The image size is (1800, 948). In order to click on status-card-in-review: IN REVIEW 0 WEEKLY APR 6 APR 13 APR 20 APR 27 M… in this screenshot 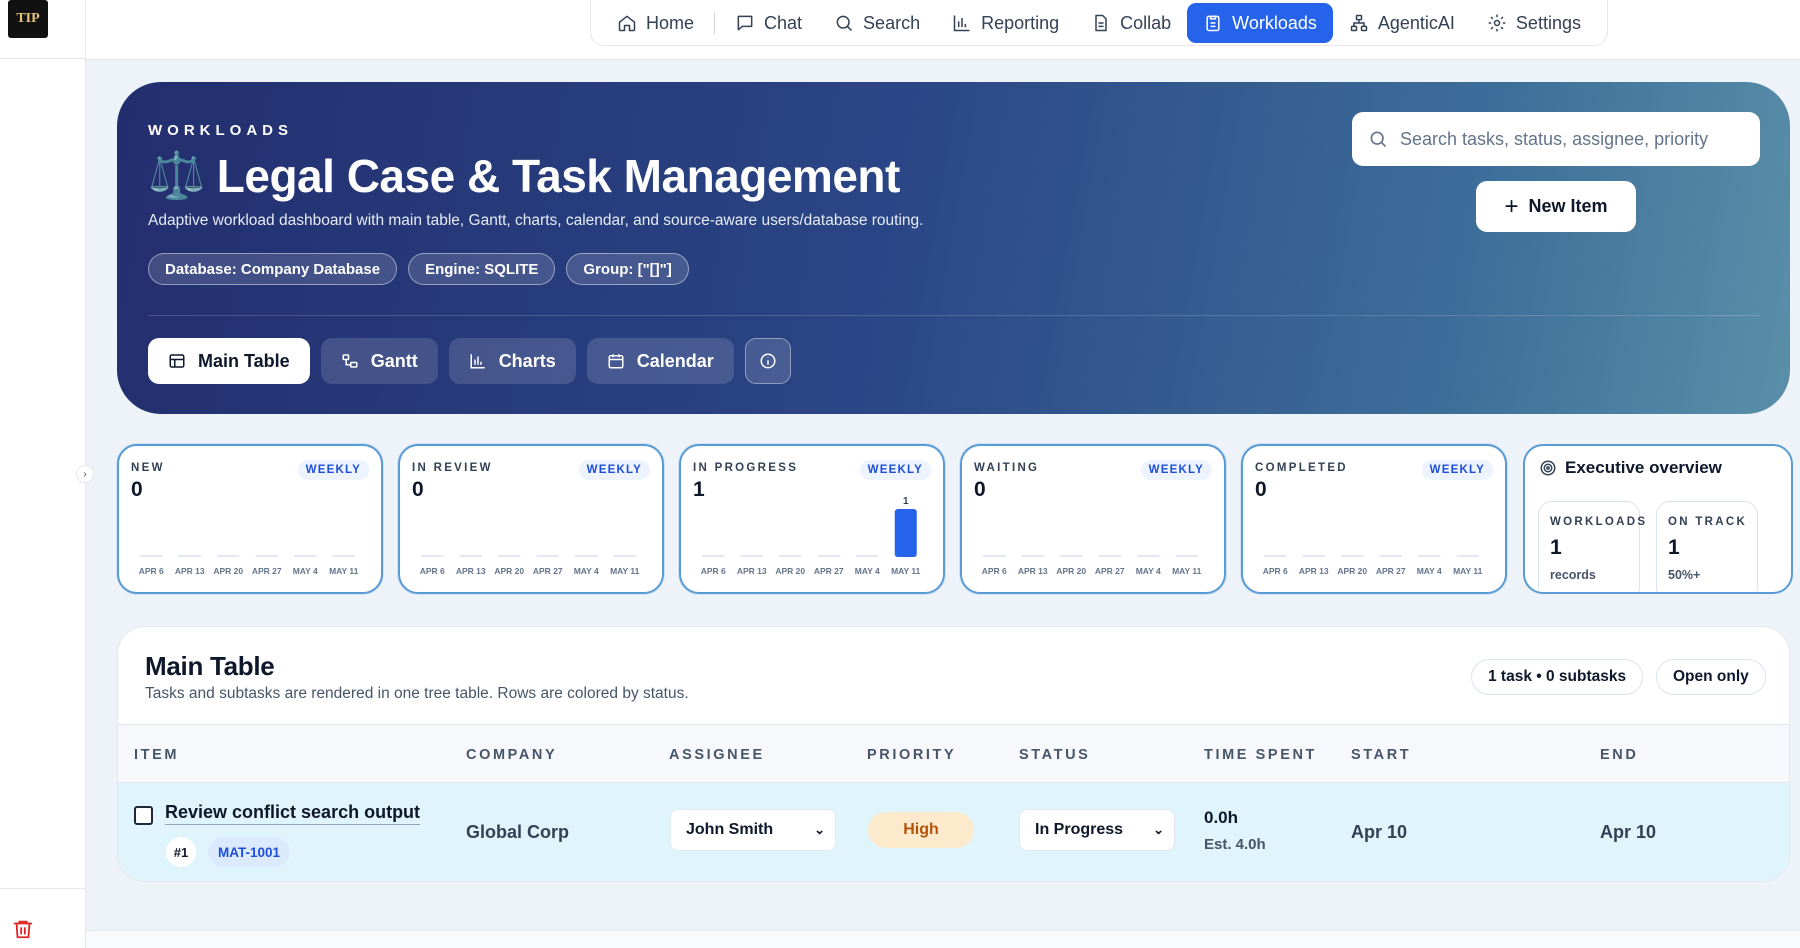, I will do `click(531, 519)`.